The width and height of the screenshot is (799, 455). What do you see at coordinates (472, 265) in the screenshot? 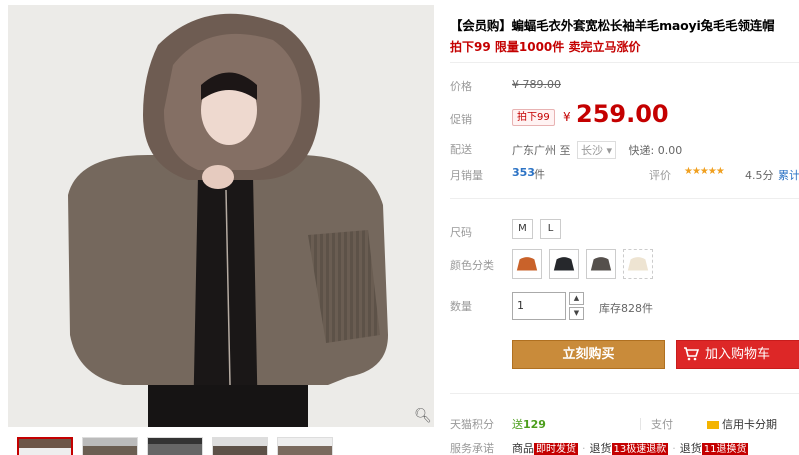
I see `color-label: 颜色分类` at bounding box center [472, 265].